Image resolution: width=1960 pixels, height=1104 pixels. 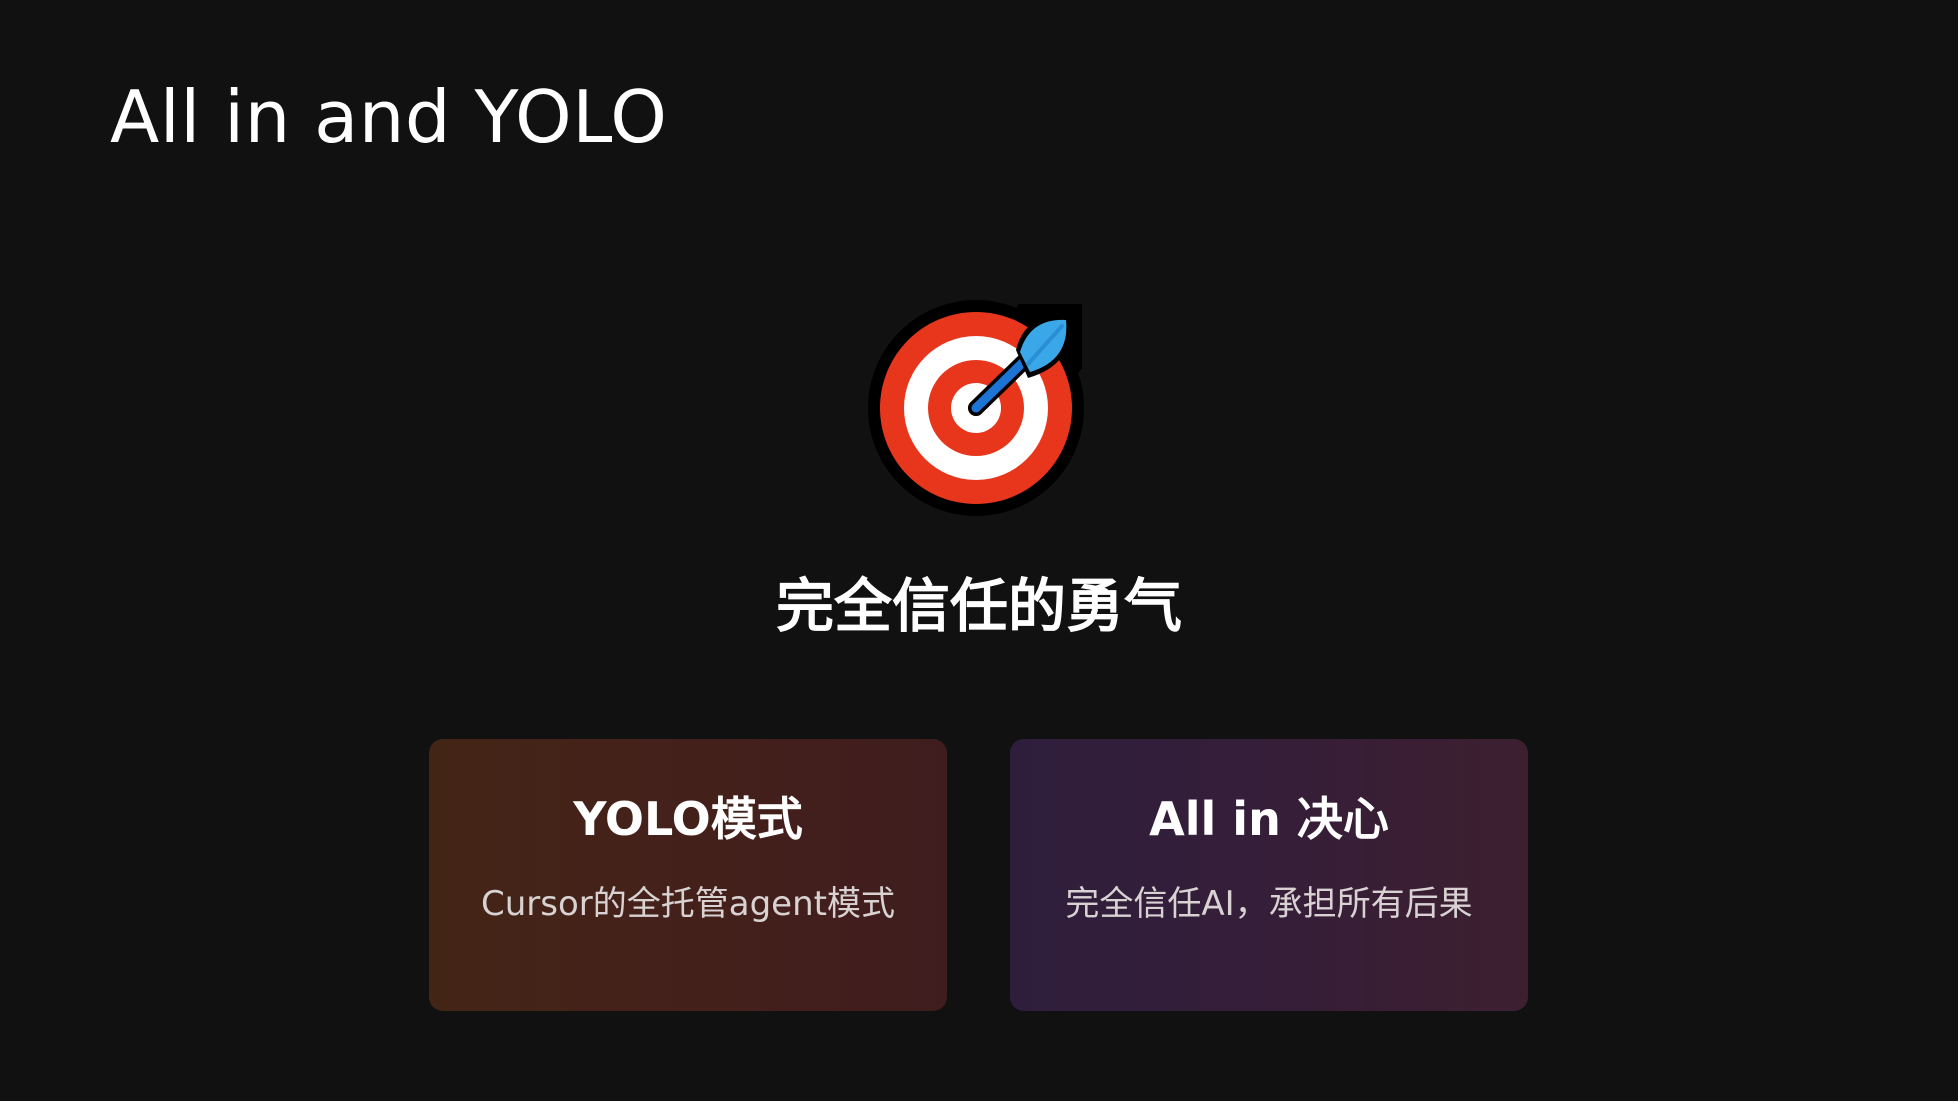 What do you see at coordinates (979, 407) in the screenshot?
I see `direct-hit-target-icon` at bounding box center [979, 407].